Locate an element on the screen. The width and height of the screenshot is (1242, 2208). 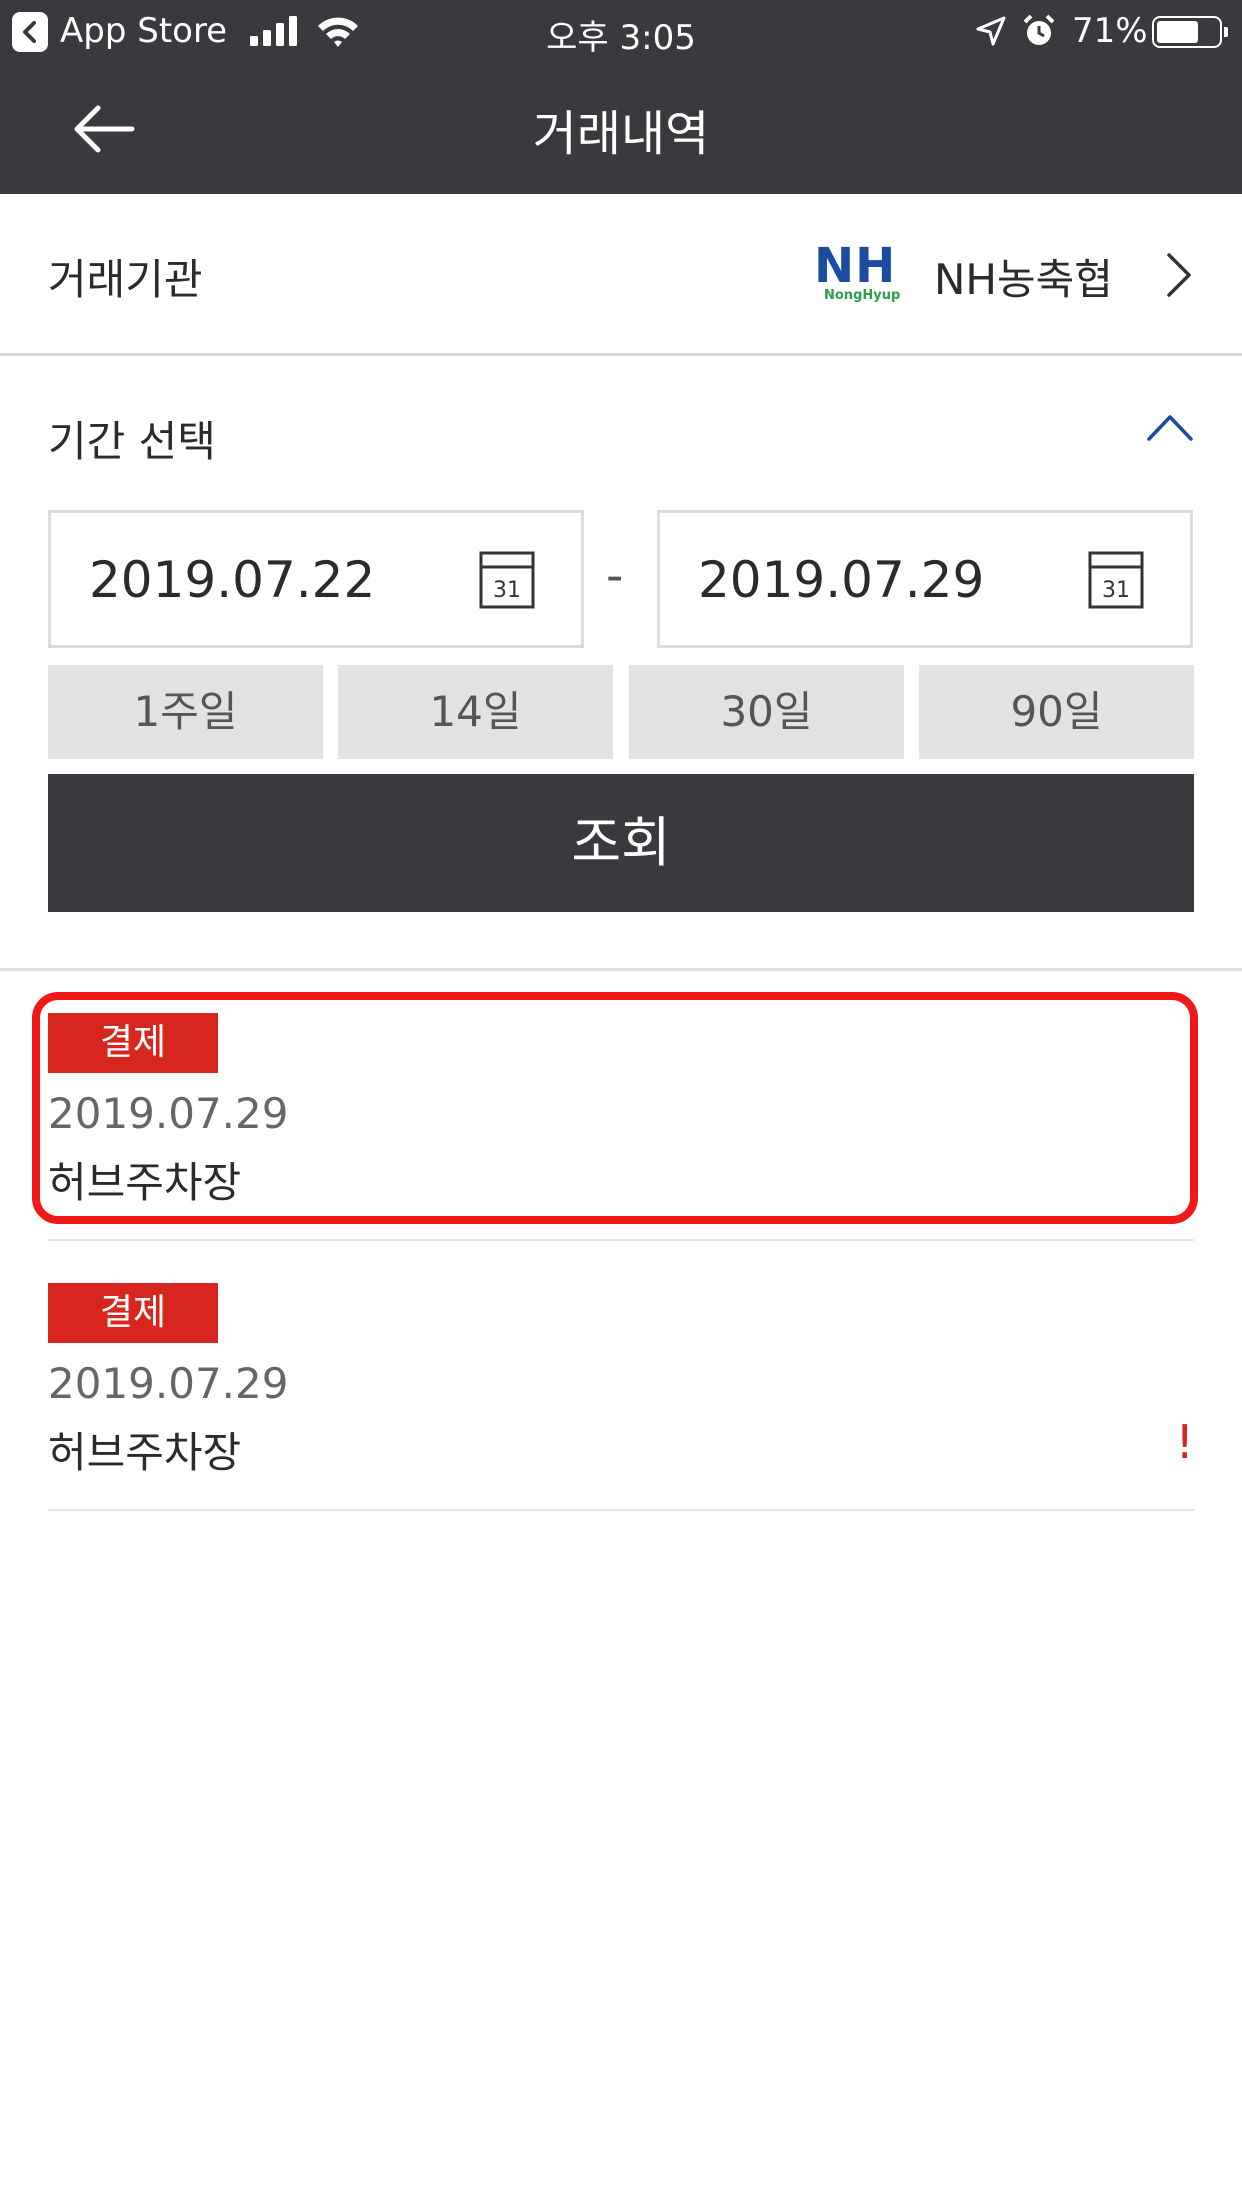
quick-period-1week: 1주일 is located at coordinates (185, 712).